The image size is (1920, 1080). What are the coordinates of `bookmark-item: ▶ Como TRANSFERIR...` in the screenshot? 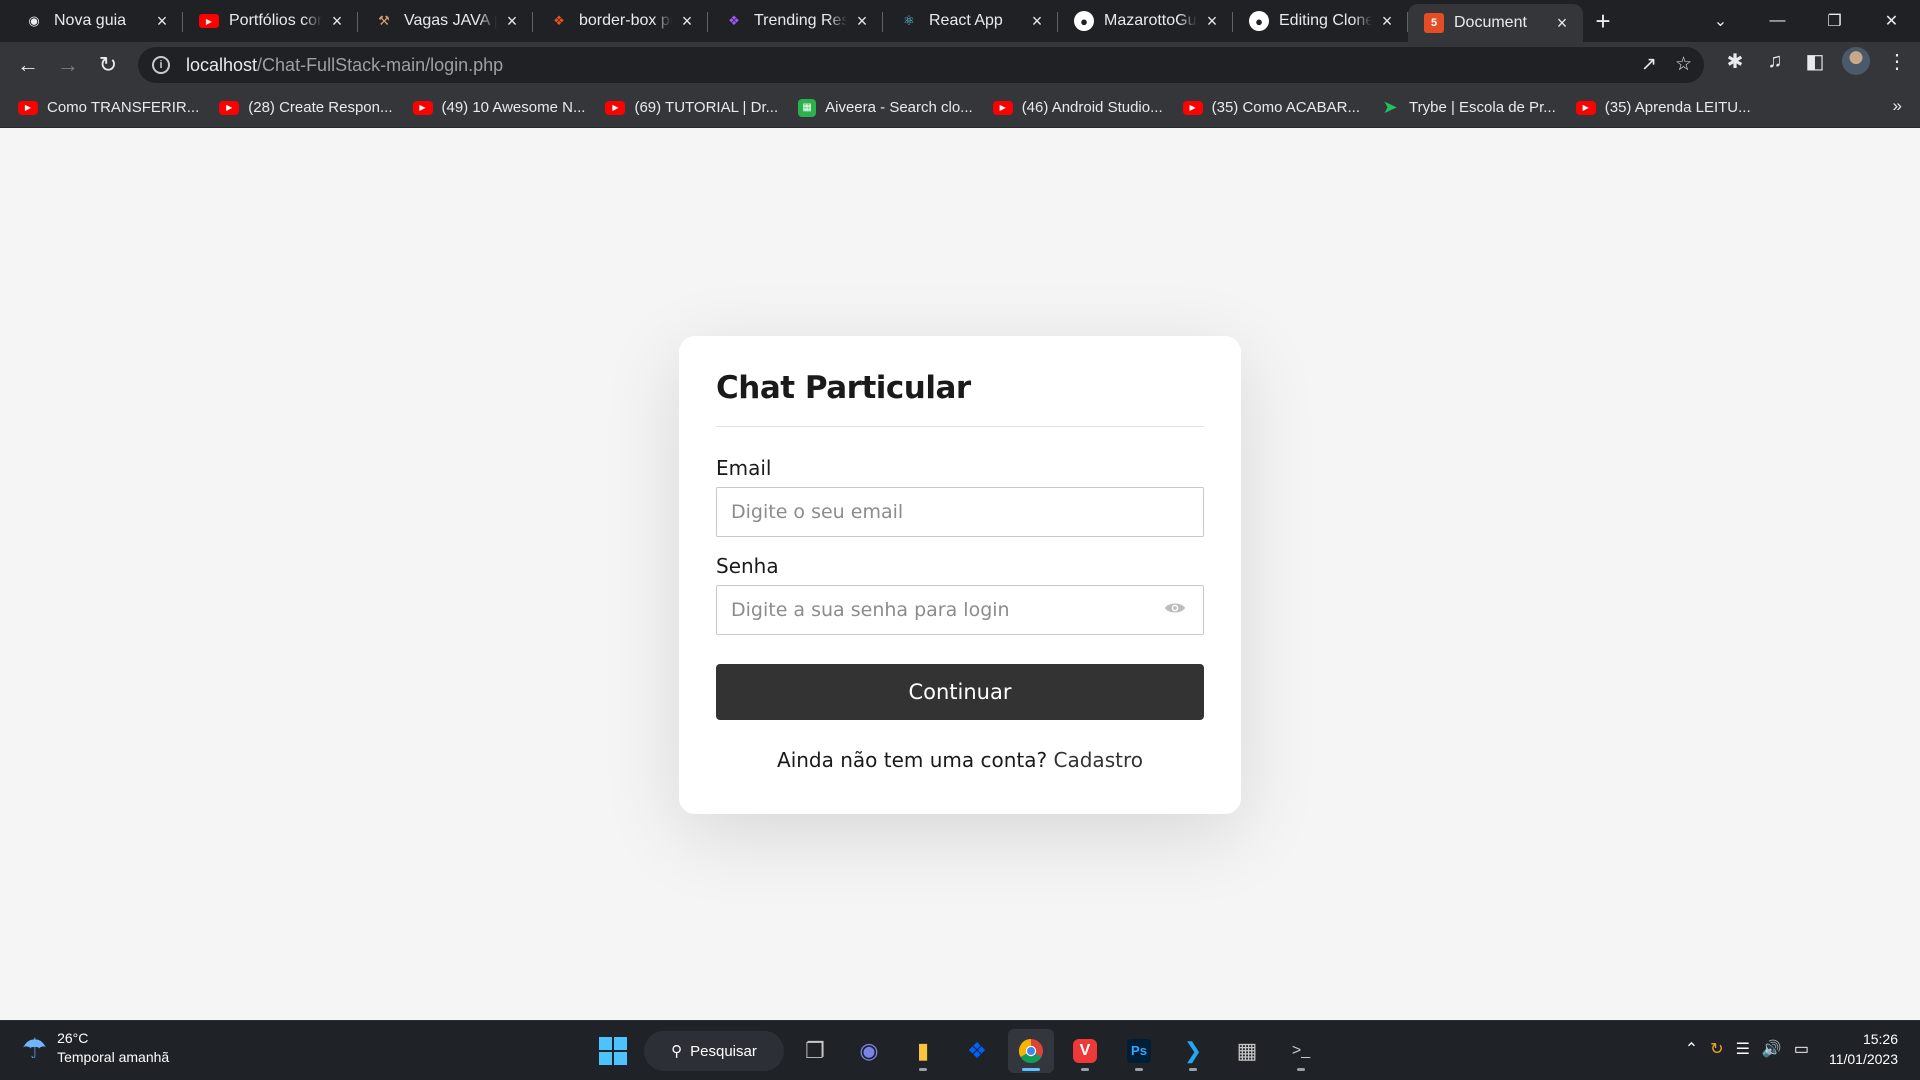 It's located at (108, 107).